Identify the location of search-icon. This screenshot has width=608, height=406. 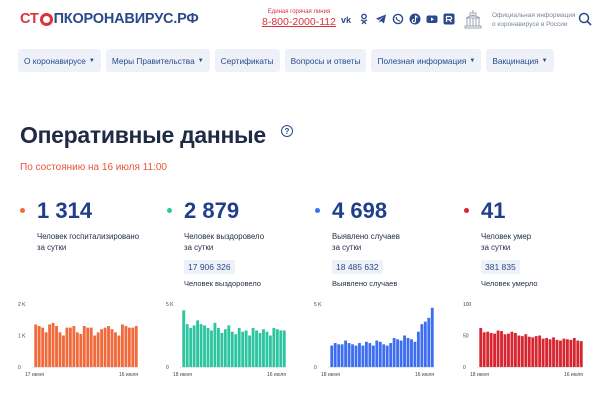
(585, 19).